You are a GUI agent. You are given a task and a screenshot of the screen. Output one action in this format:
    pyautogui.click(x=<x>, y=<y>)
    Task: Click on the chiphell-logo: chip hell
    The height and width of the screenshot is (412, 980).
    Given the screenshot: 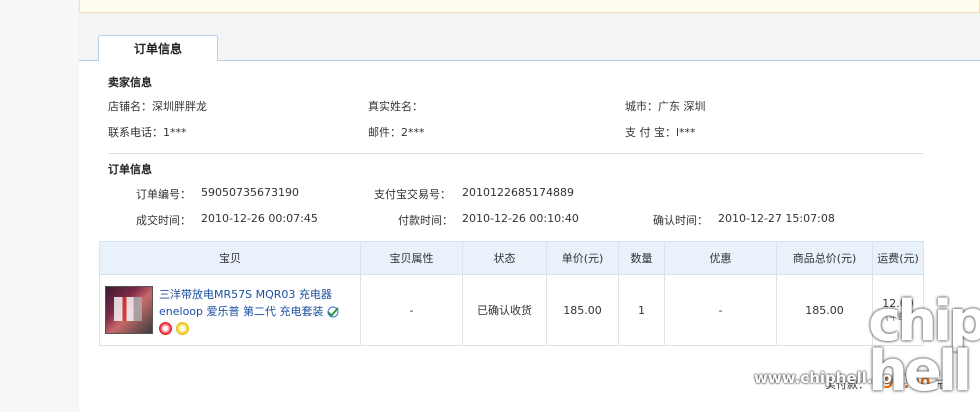 What is the action you would take?
    pyautogui.click(x=924, y=347)
    